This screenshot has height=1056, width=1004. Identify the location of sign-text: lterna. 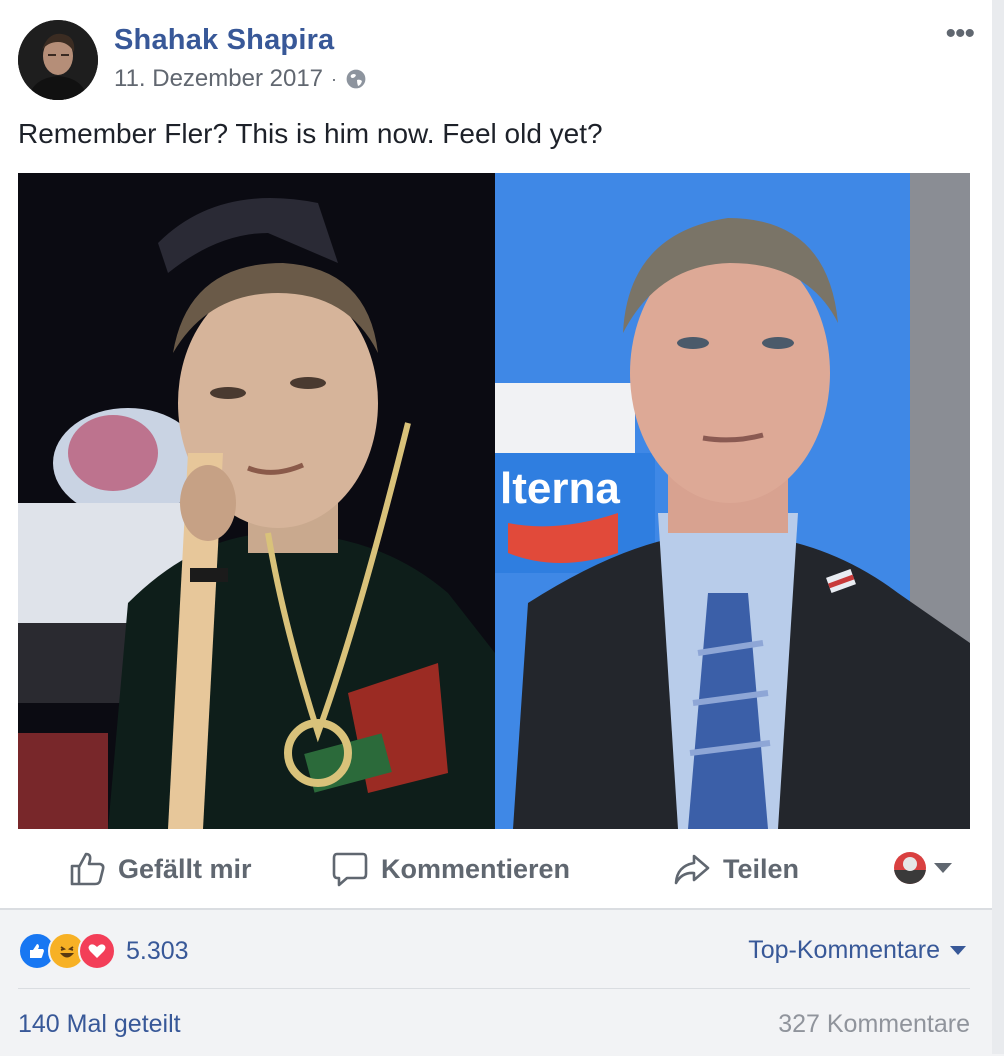
(560, 488).